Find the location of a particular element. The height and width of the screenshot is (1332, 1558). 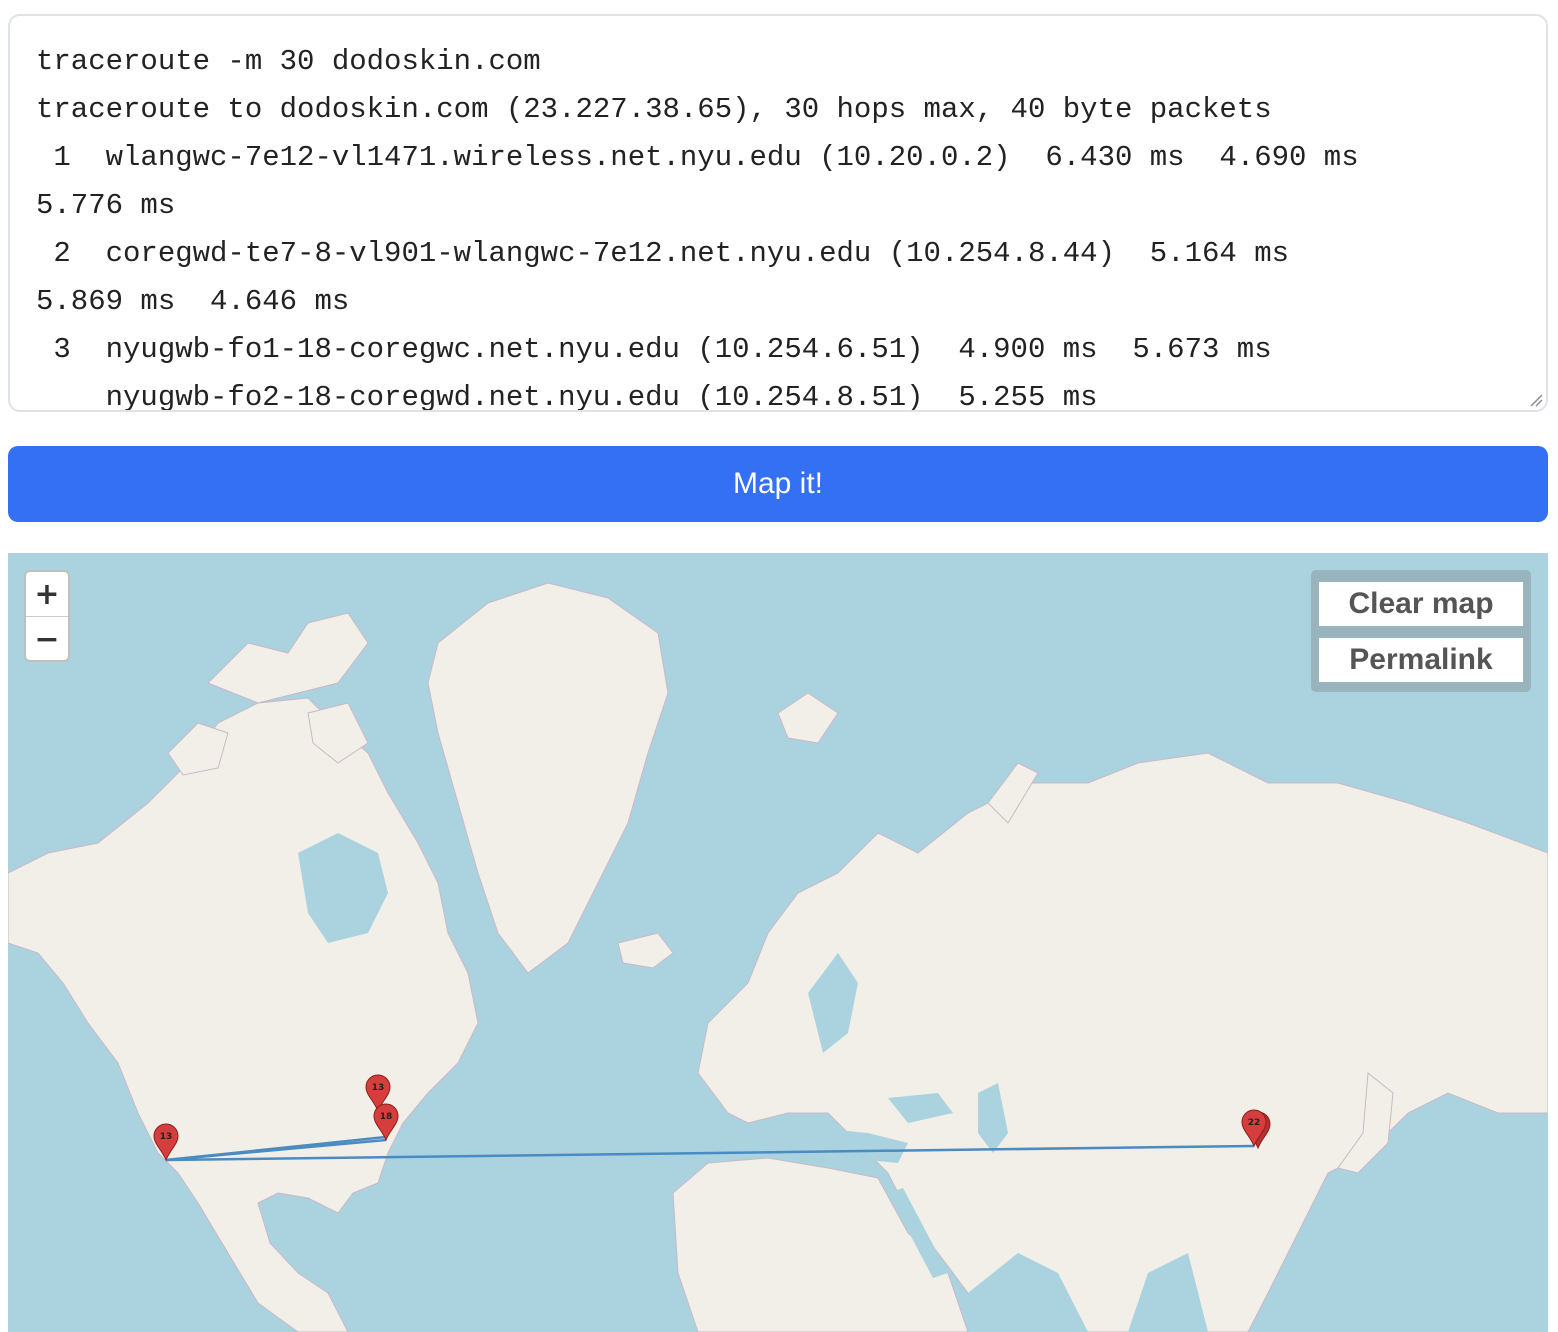

greenland-land is located at coordinates (548, 778).